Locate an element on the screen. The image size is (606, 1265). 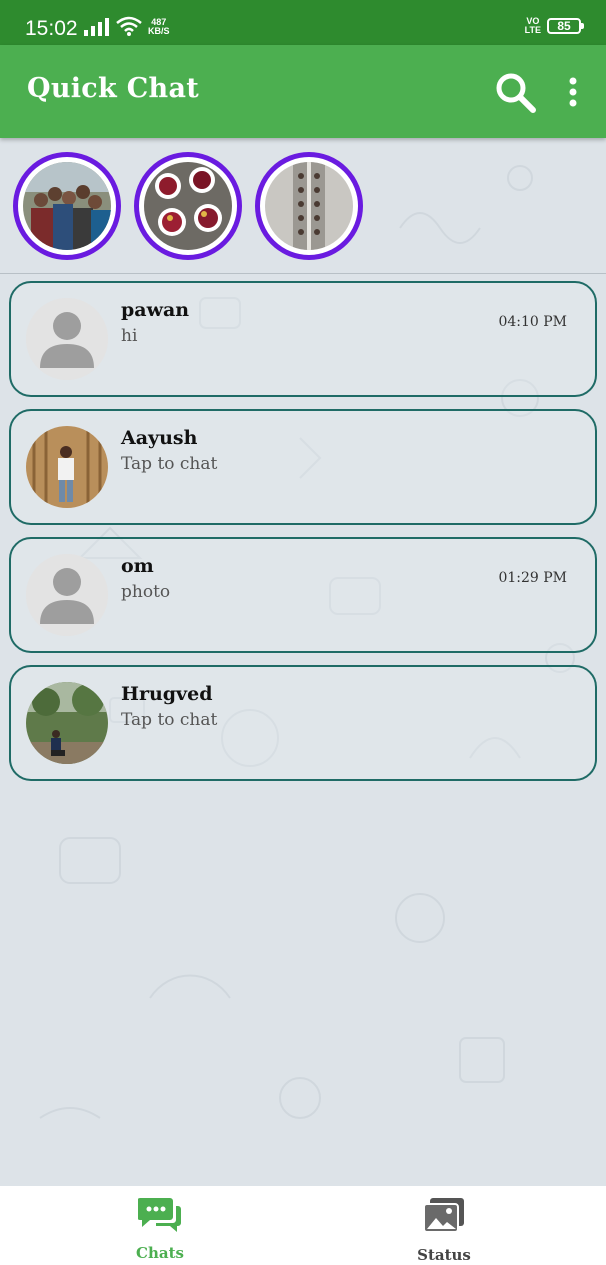
net-speed-unit: KB/S is located at coordinates (159, 31).